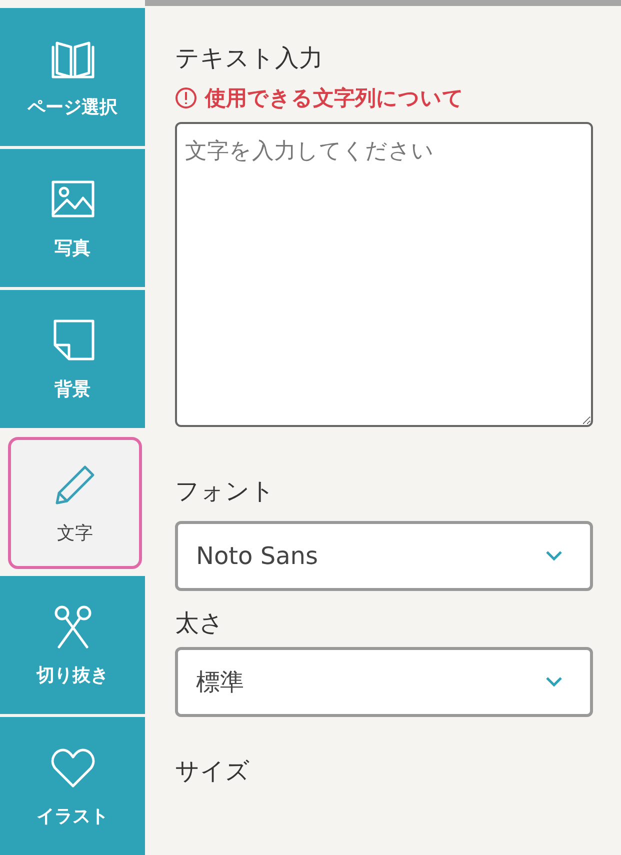  I want to click on warning-icon, so click(186, 98).